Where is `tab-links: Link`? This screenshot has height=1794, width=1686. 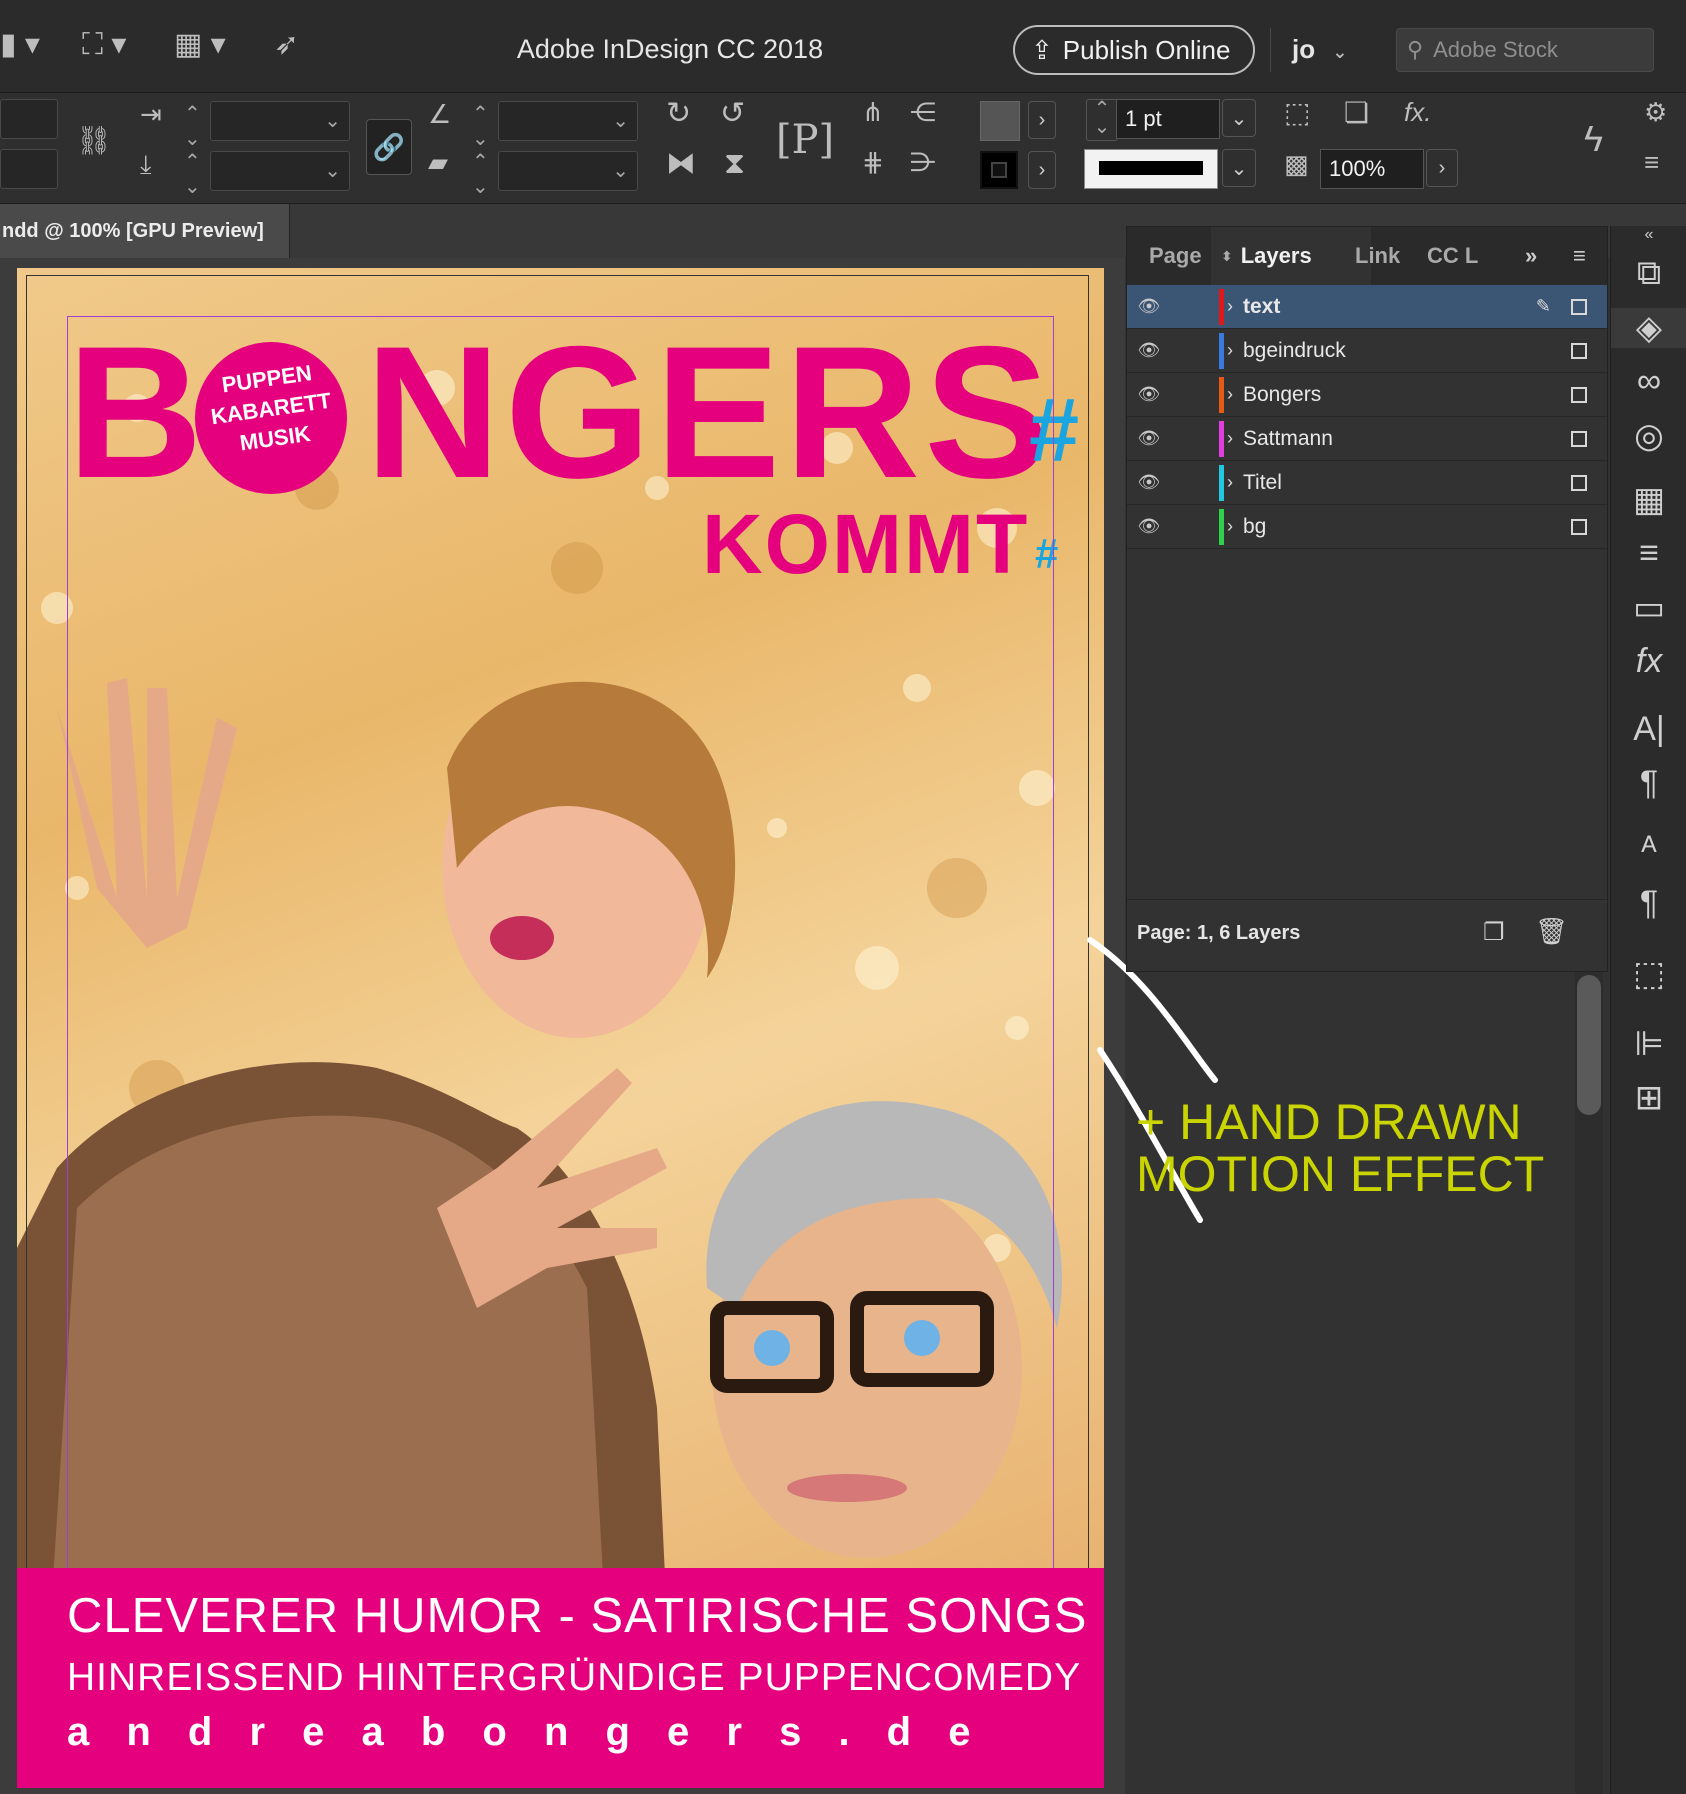
tab-links: Link is located at coordinates (1377, 256).